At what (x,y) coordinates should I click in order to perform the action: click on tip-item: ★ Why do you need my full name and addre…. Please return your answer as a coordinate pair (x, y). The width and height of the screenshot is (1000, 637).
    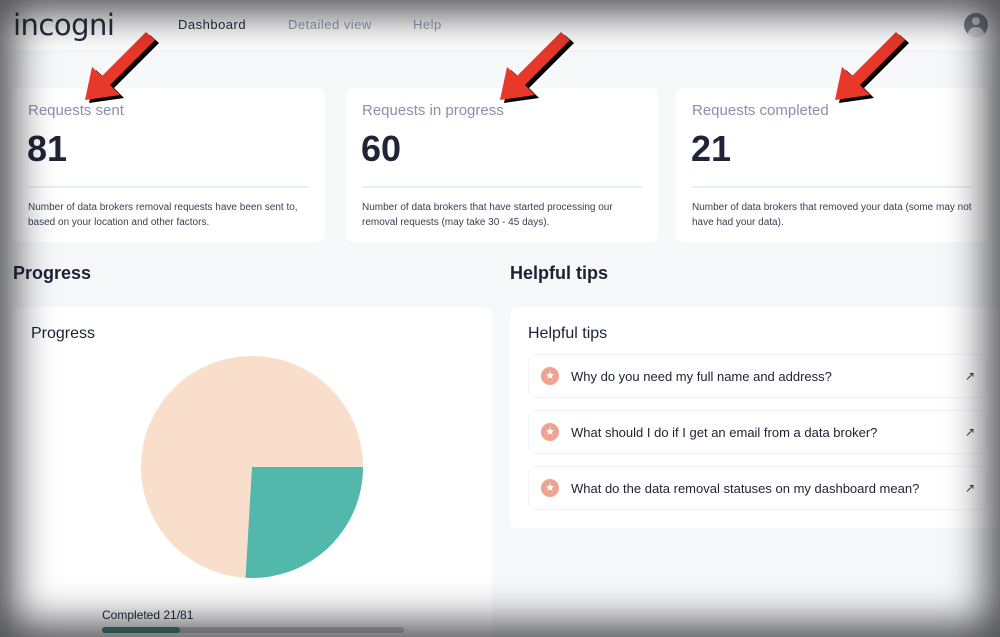
    Looking at the image, I should click on (758, 376).